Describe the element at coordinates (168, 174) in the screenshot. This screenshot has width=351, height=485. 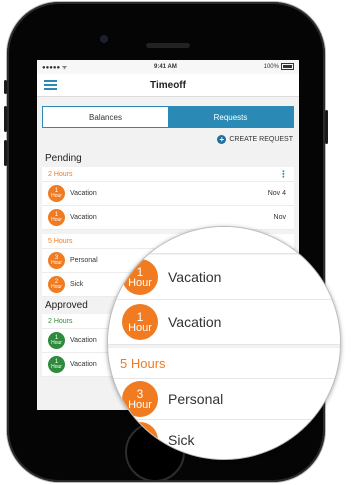
I see `group-header: 2 Hours ⋮` at that location.